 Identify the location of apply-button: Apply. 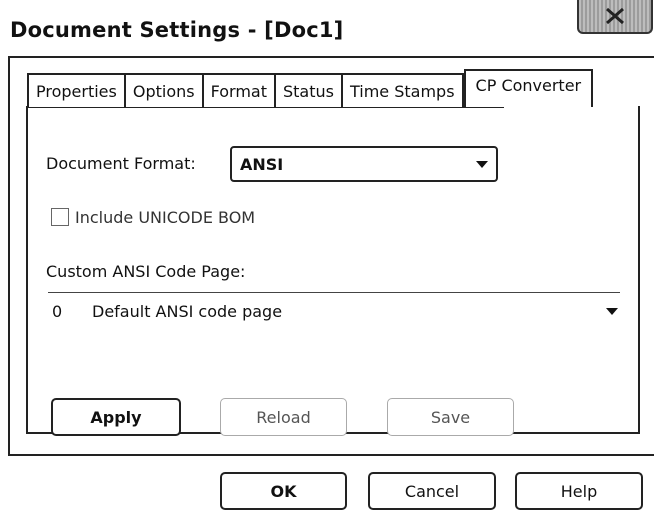
(116, 417).